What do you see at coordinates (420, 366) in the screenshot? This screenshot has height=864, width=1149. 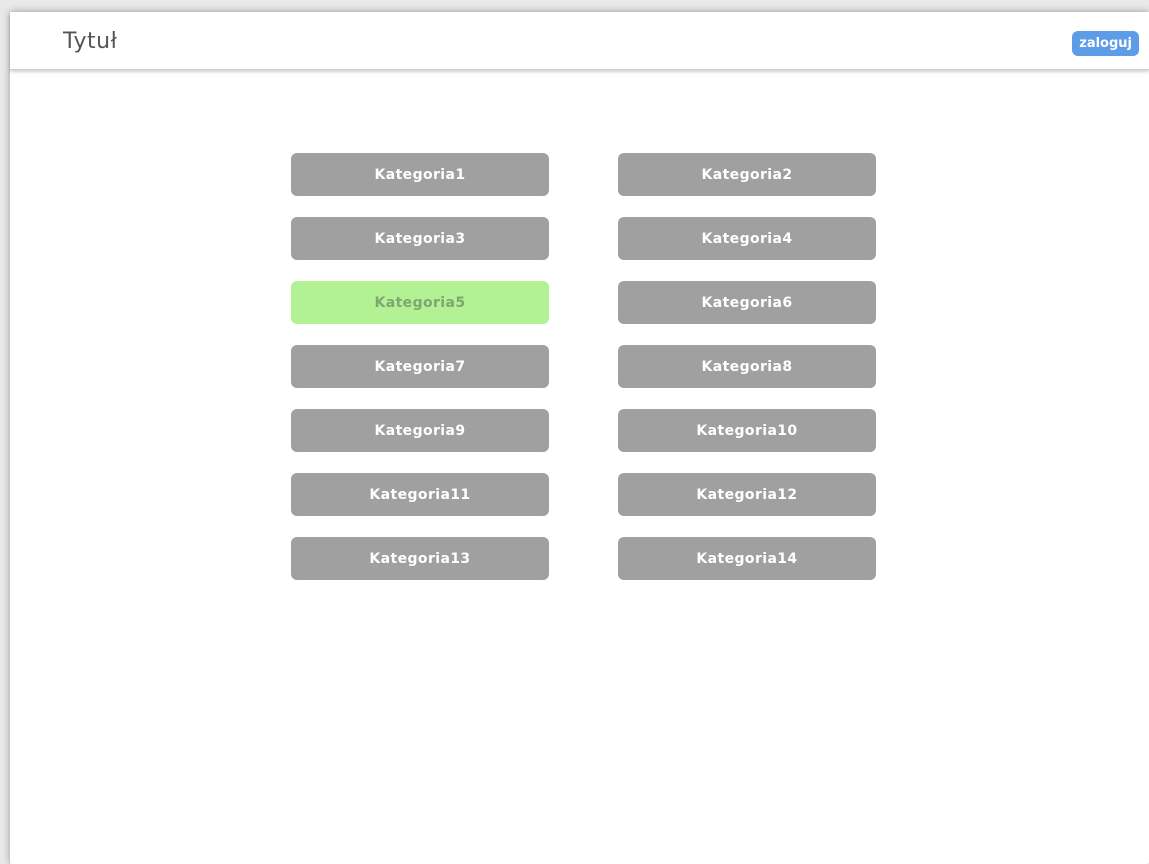 I see `category-button-7: Kategoria7` at bounding box center [420, 366].